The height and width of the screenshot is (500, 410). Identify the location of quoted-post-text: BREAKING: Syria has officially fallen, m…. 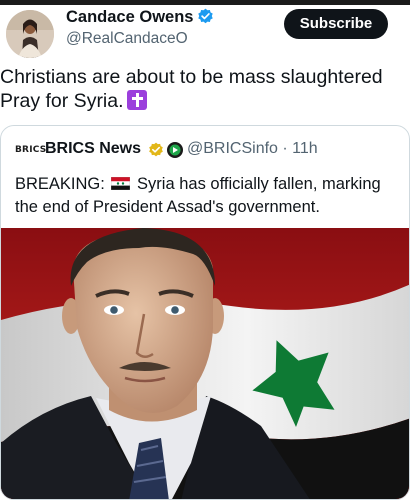
(207, 196).